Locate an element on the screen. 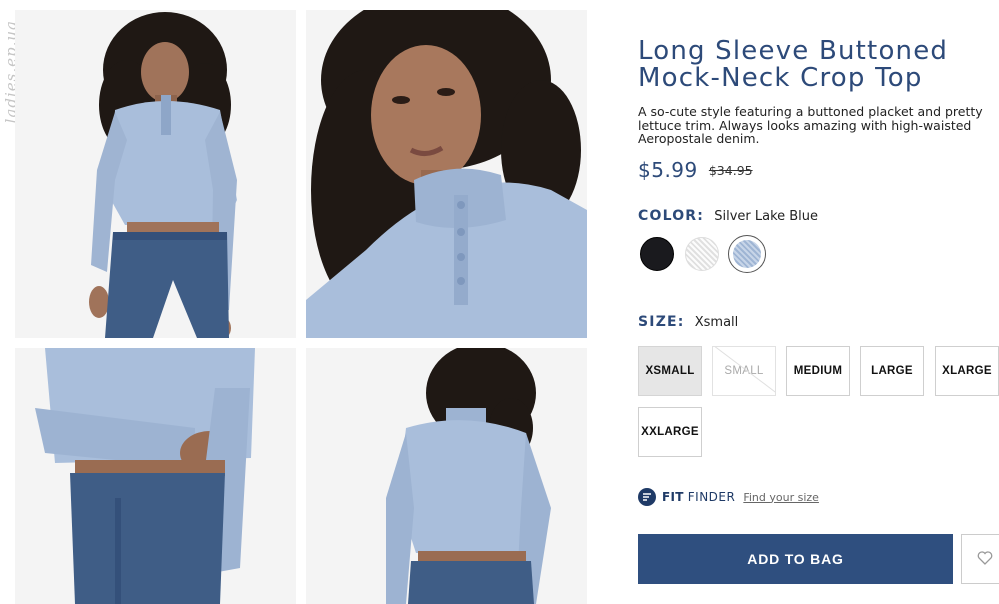  wishlist-button is located at coordinates (980, 559).